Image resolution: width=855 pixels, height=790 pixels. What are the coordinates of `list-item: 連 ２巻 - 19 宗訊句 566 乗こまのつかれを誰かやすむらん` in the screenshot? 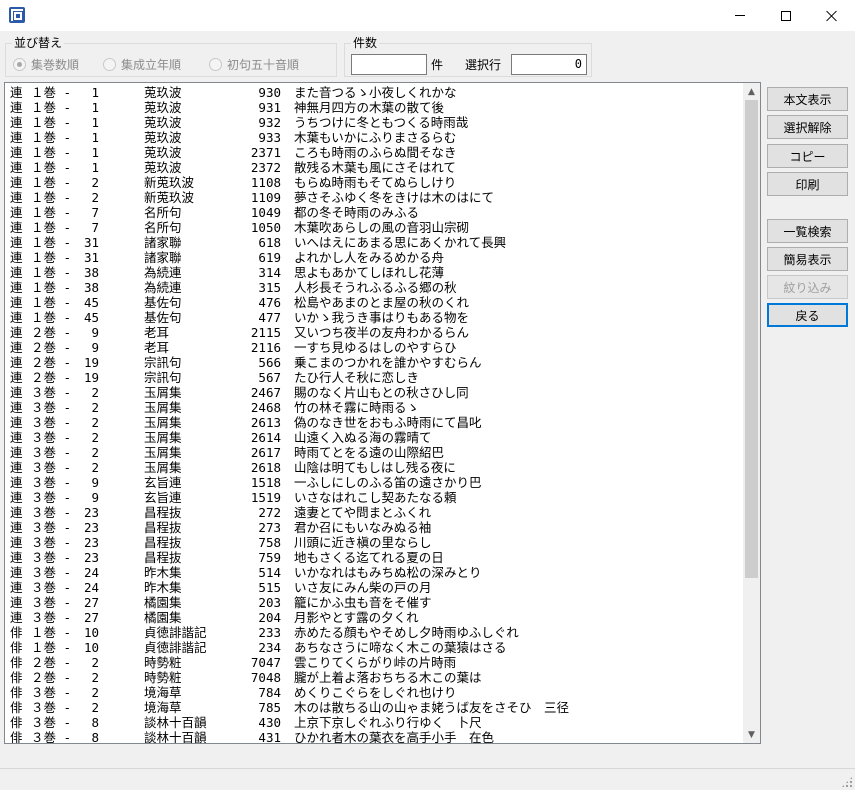 It's located at (375, 362).